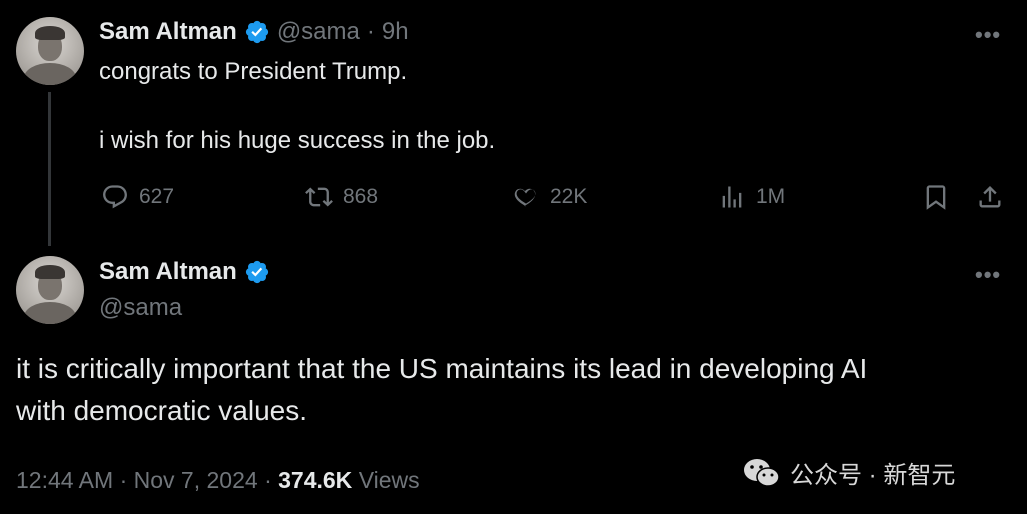  Describe the element at coordinates (319, 197) in the screenshot. I see `retweet-icon` at that location.